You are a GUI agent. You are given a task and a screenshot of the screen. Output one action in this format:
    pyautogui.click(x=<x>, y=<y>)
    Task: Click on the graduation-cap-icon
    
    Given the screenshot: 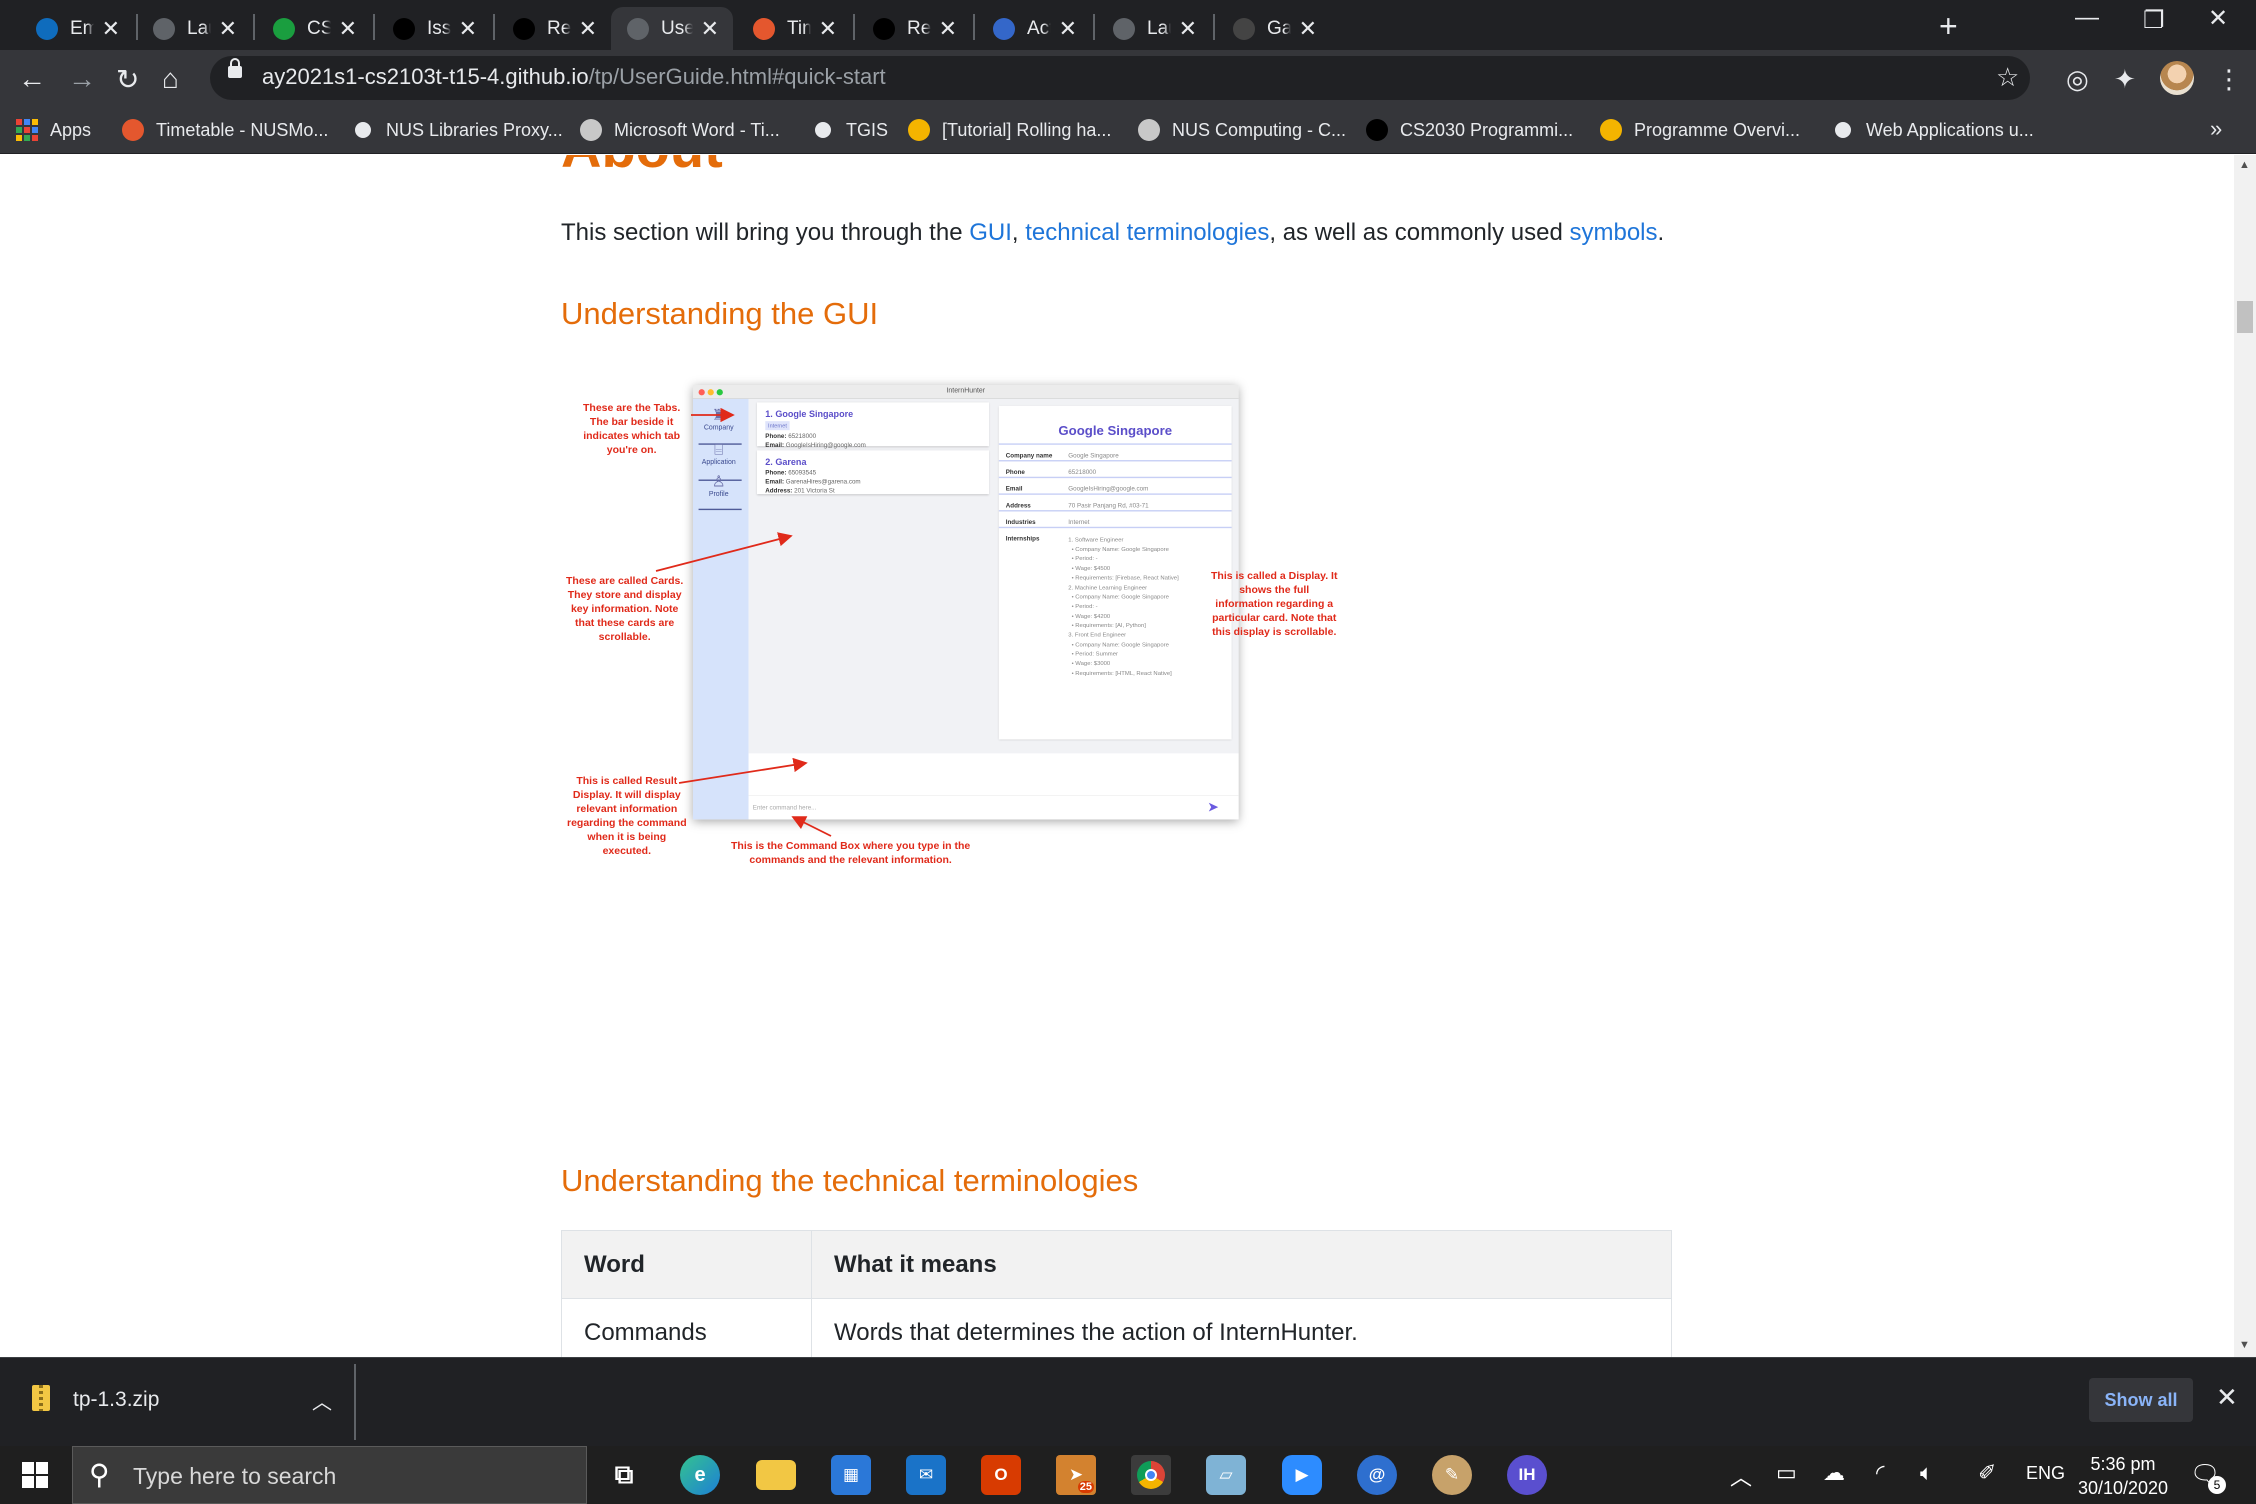 What is the action you would take?
    pyautogui.click(x=1377, y=130)
    